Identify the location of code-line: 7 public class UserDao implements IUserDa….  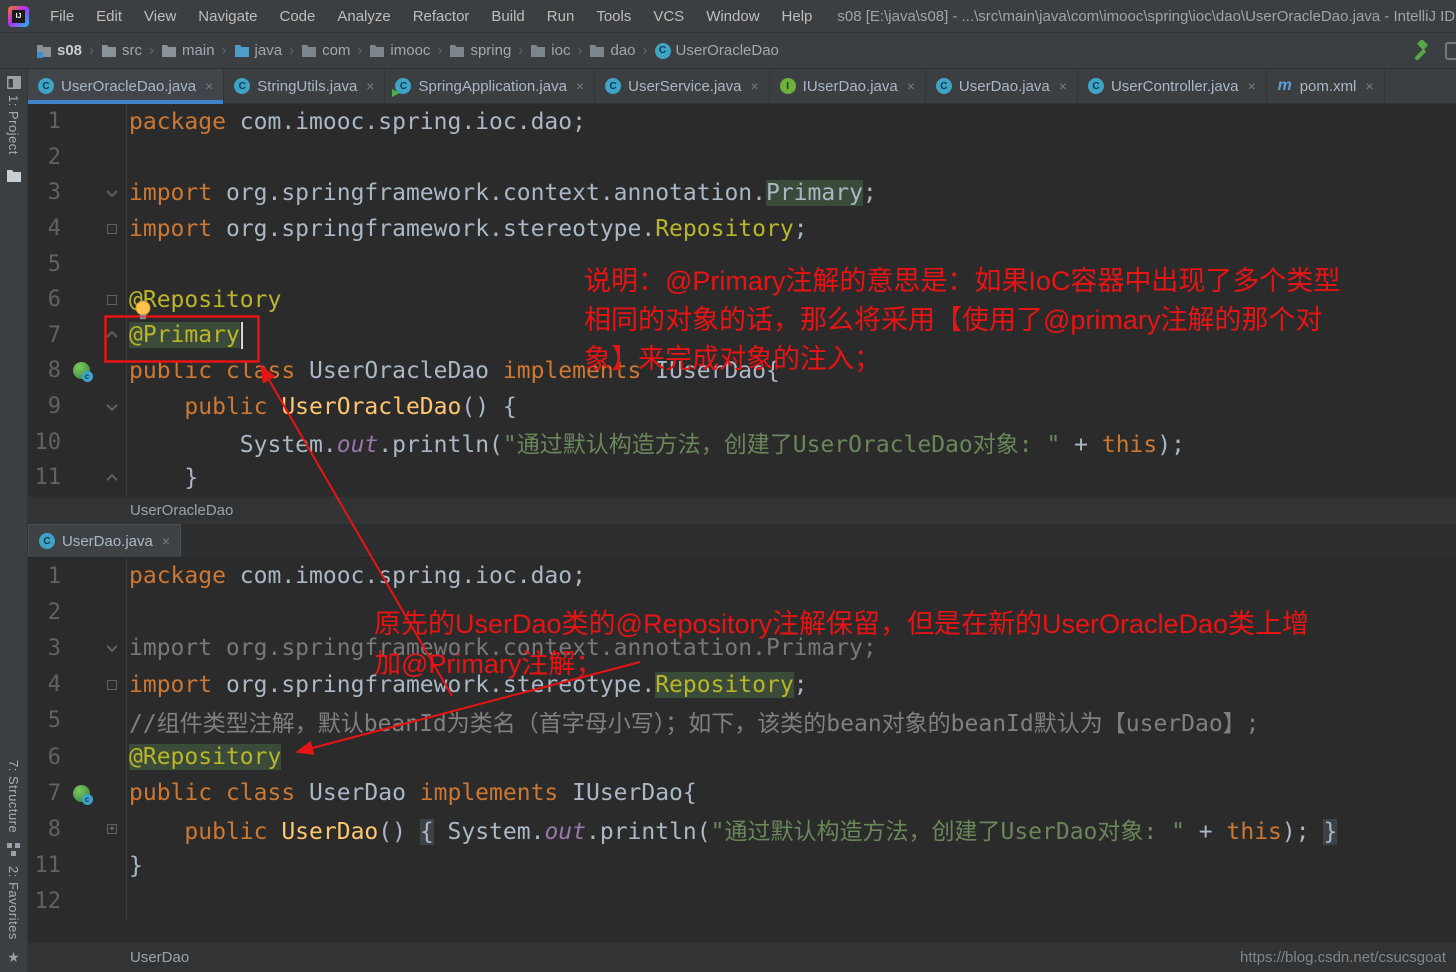
(742, 793).